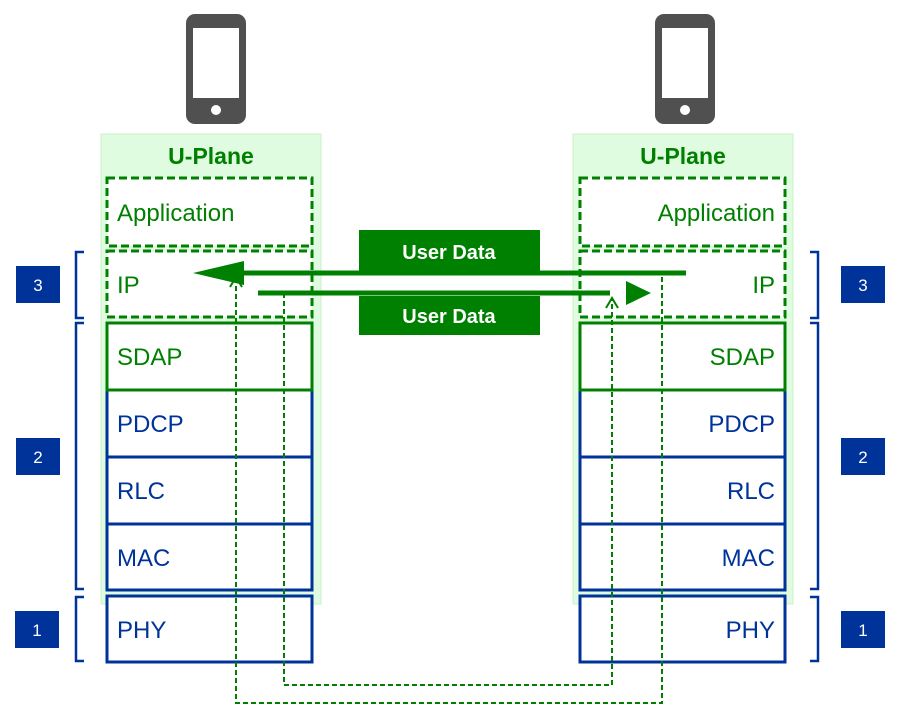  I want to click on user-data-label-top: User Data, so click(449, 253).